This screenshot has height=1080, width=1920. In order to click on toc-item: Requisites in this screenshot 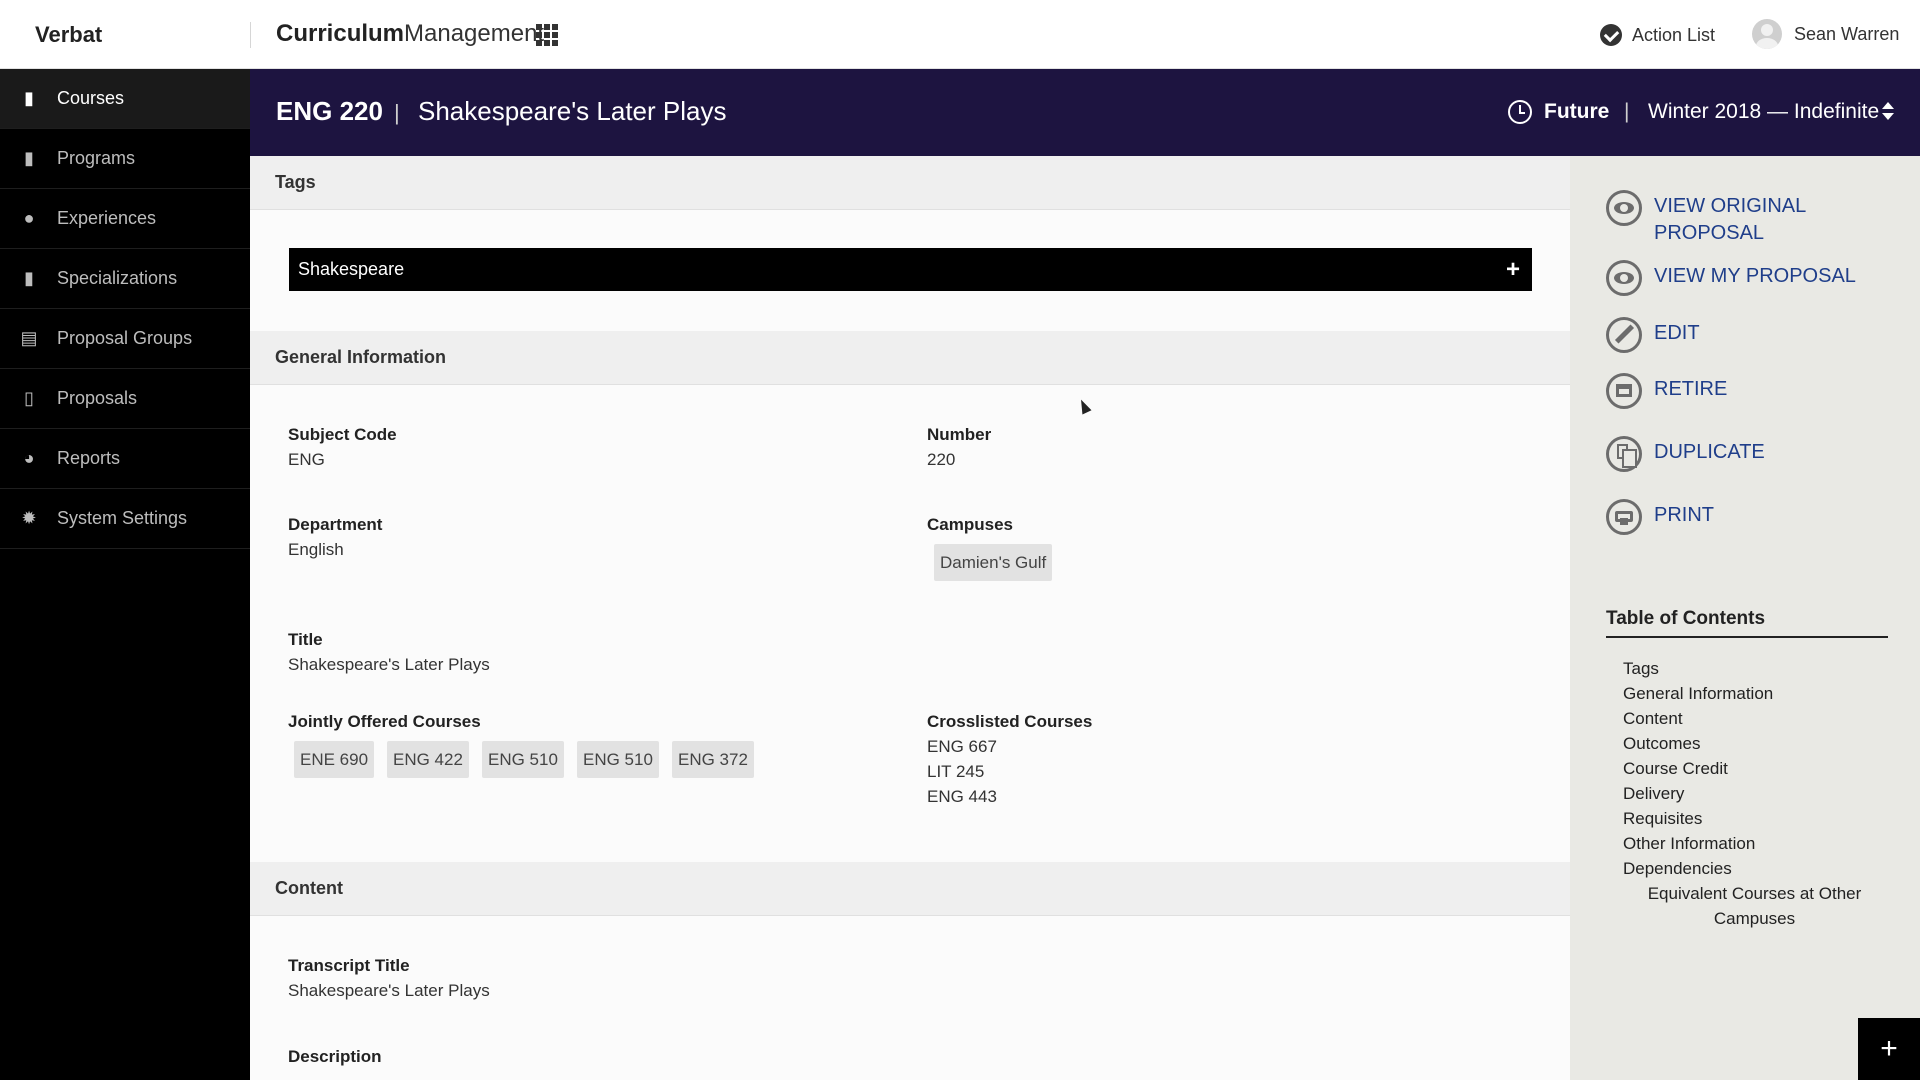, I will do `click(1753, 818)`.